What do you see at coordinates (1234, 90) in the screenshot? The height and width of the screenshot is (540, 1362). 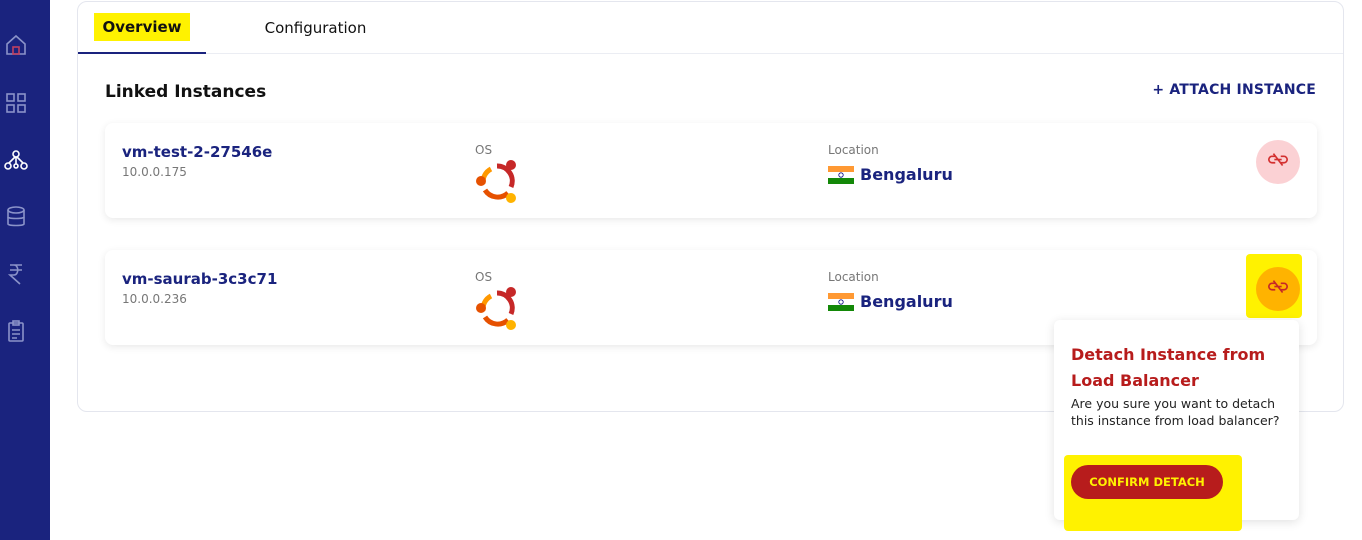 I see `attach-instance-button: + ATTACH INSTANCE` at bounding box center [1234, 90].